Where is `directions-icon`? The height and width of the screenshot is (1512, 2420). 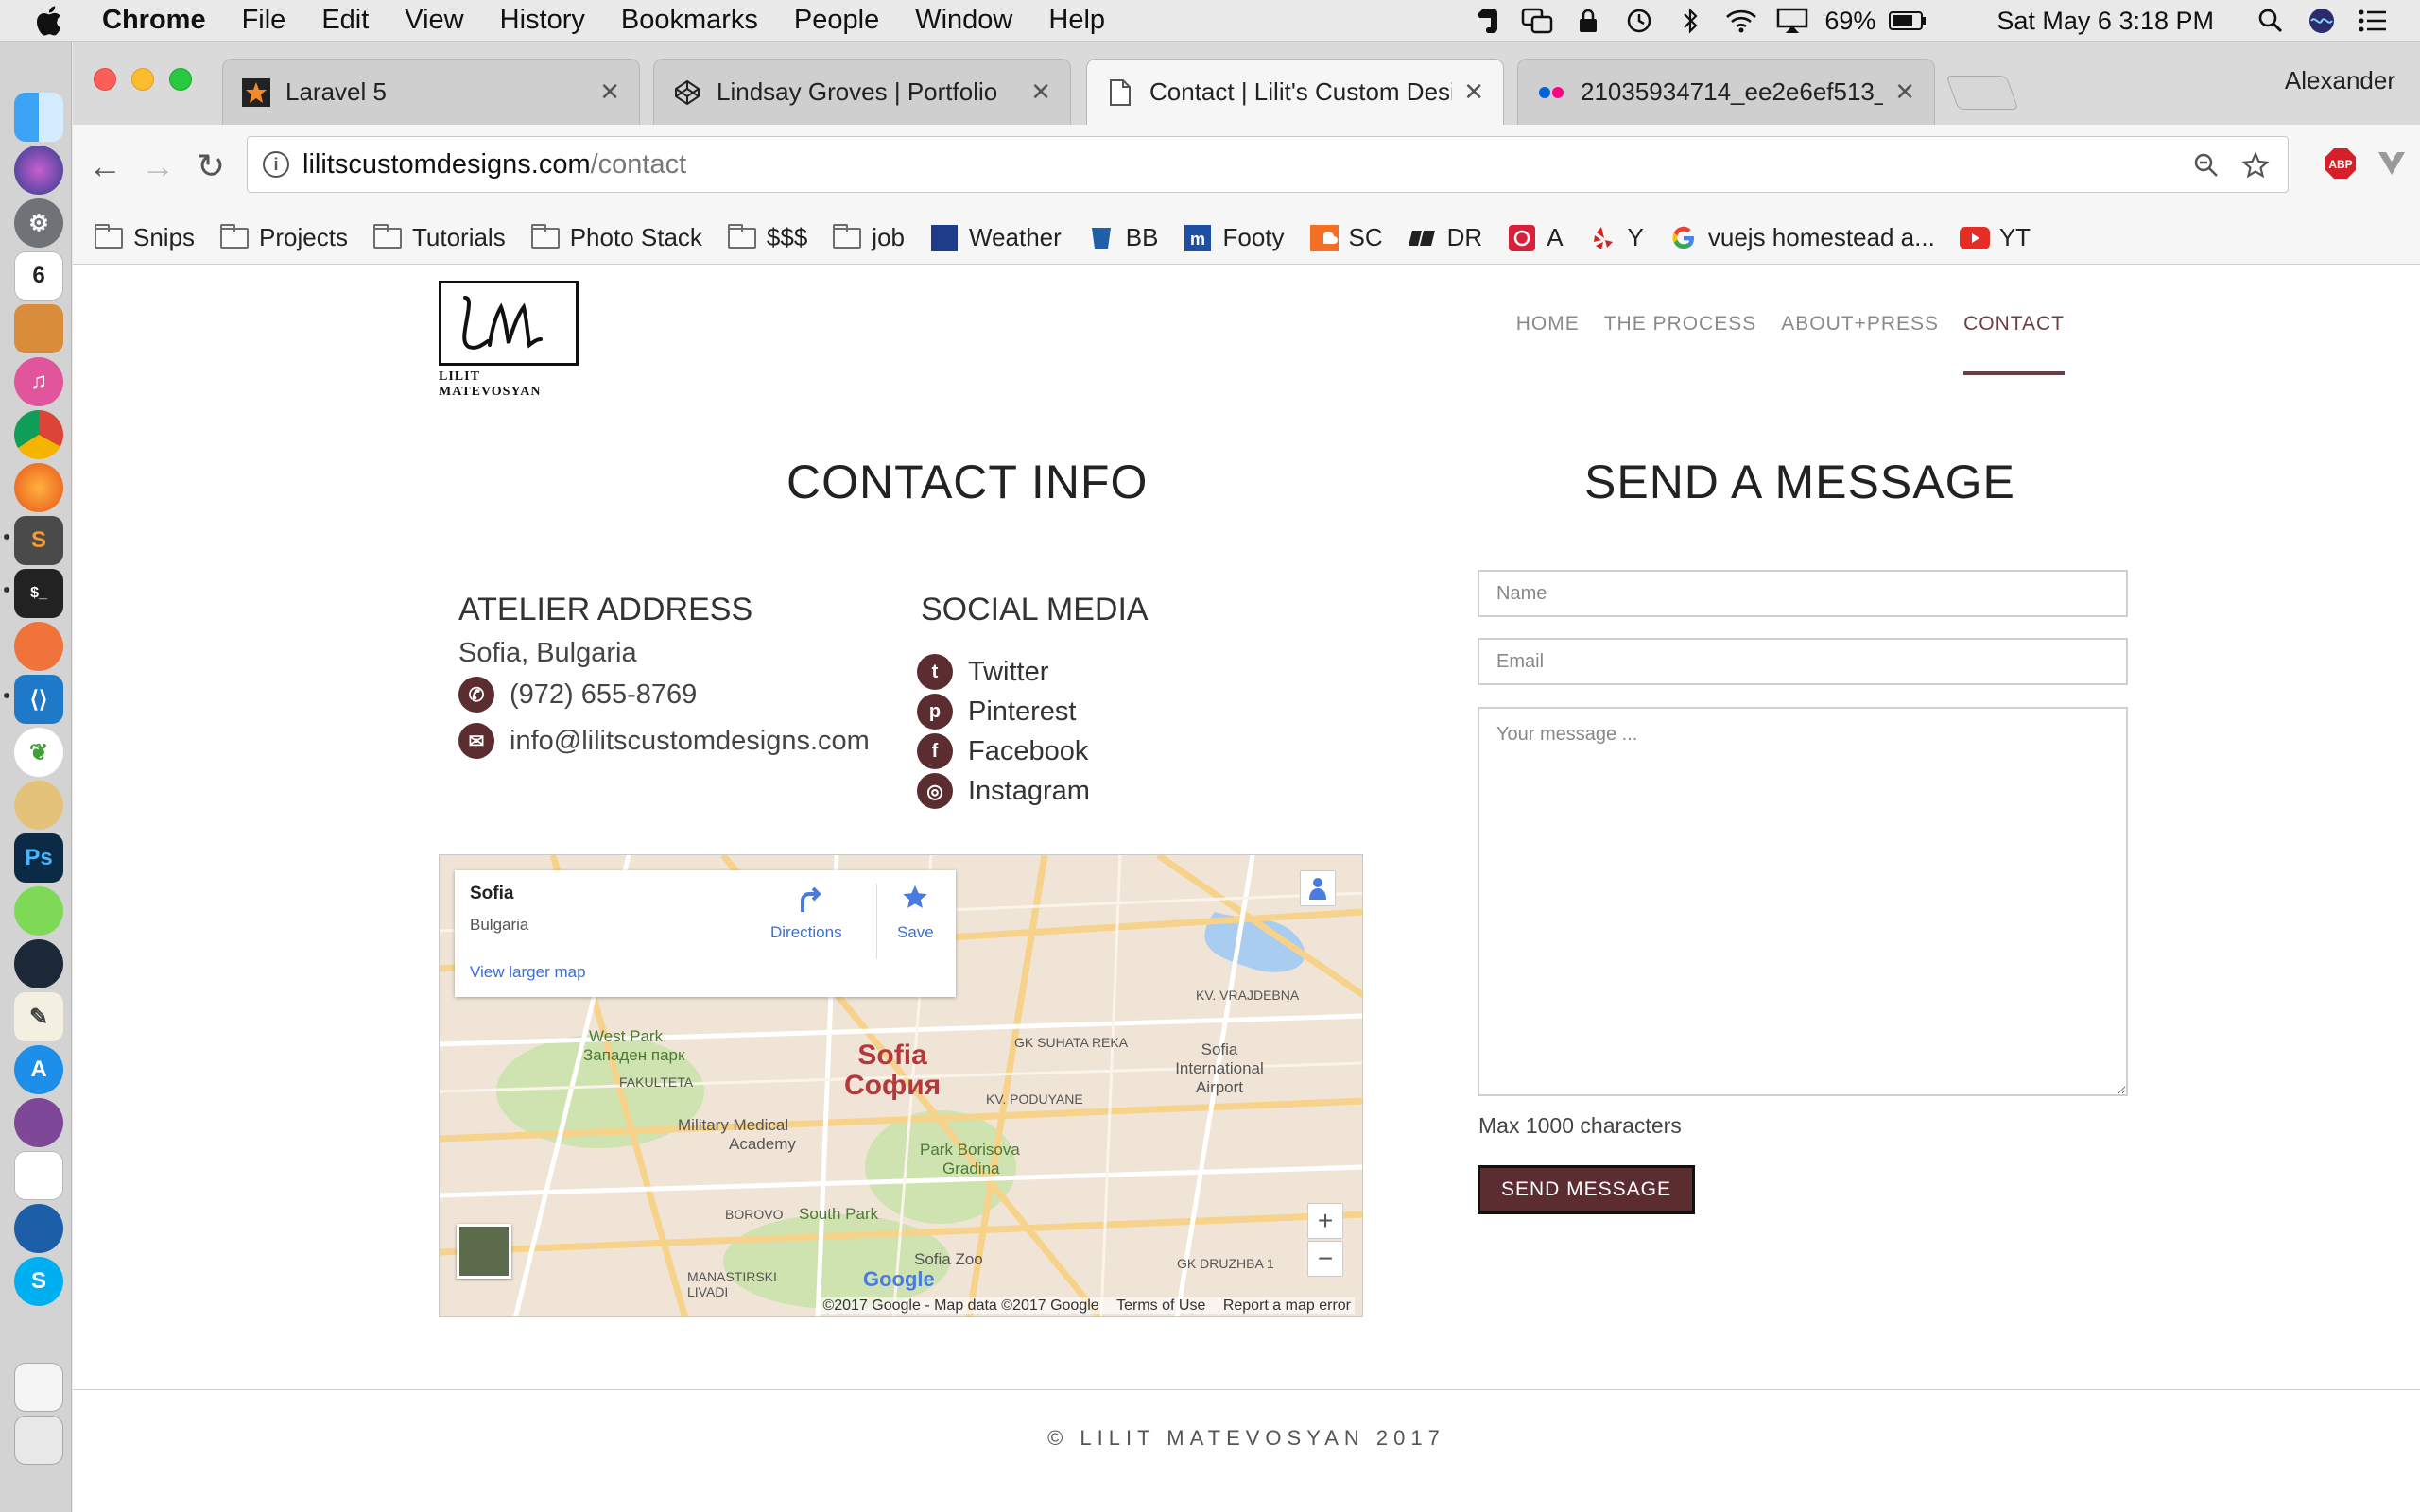 directions-icon is located at coordinates (811, 901).